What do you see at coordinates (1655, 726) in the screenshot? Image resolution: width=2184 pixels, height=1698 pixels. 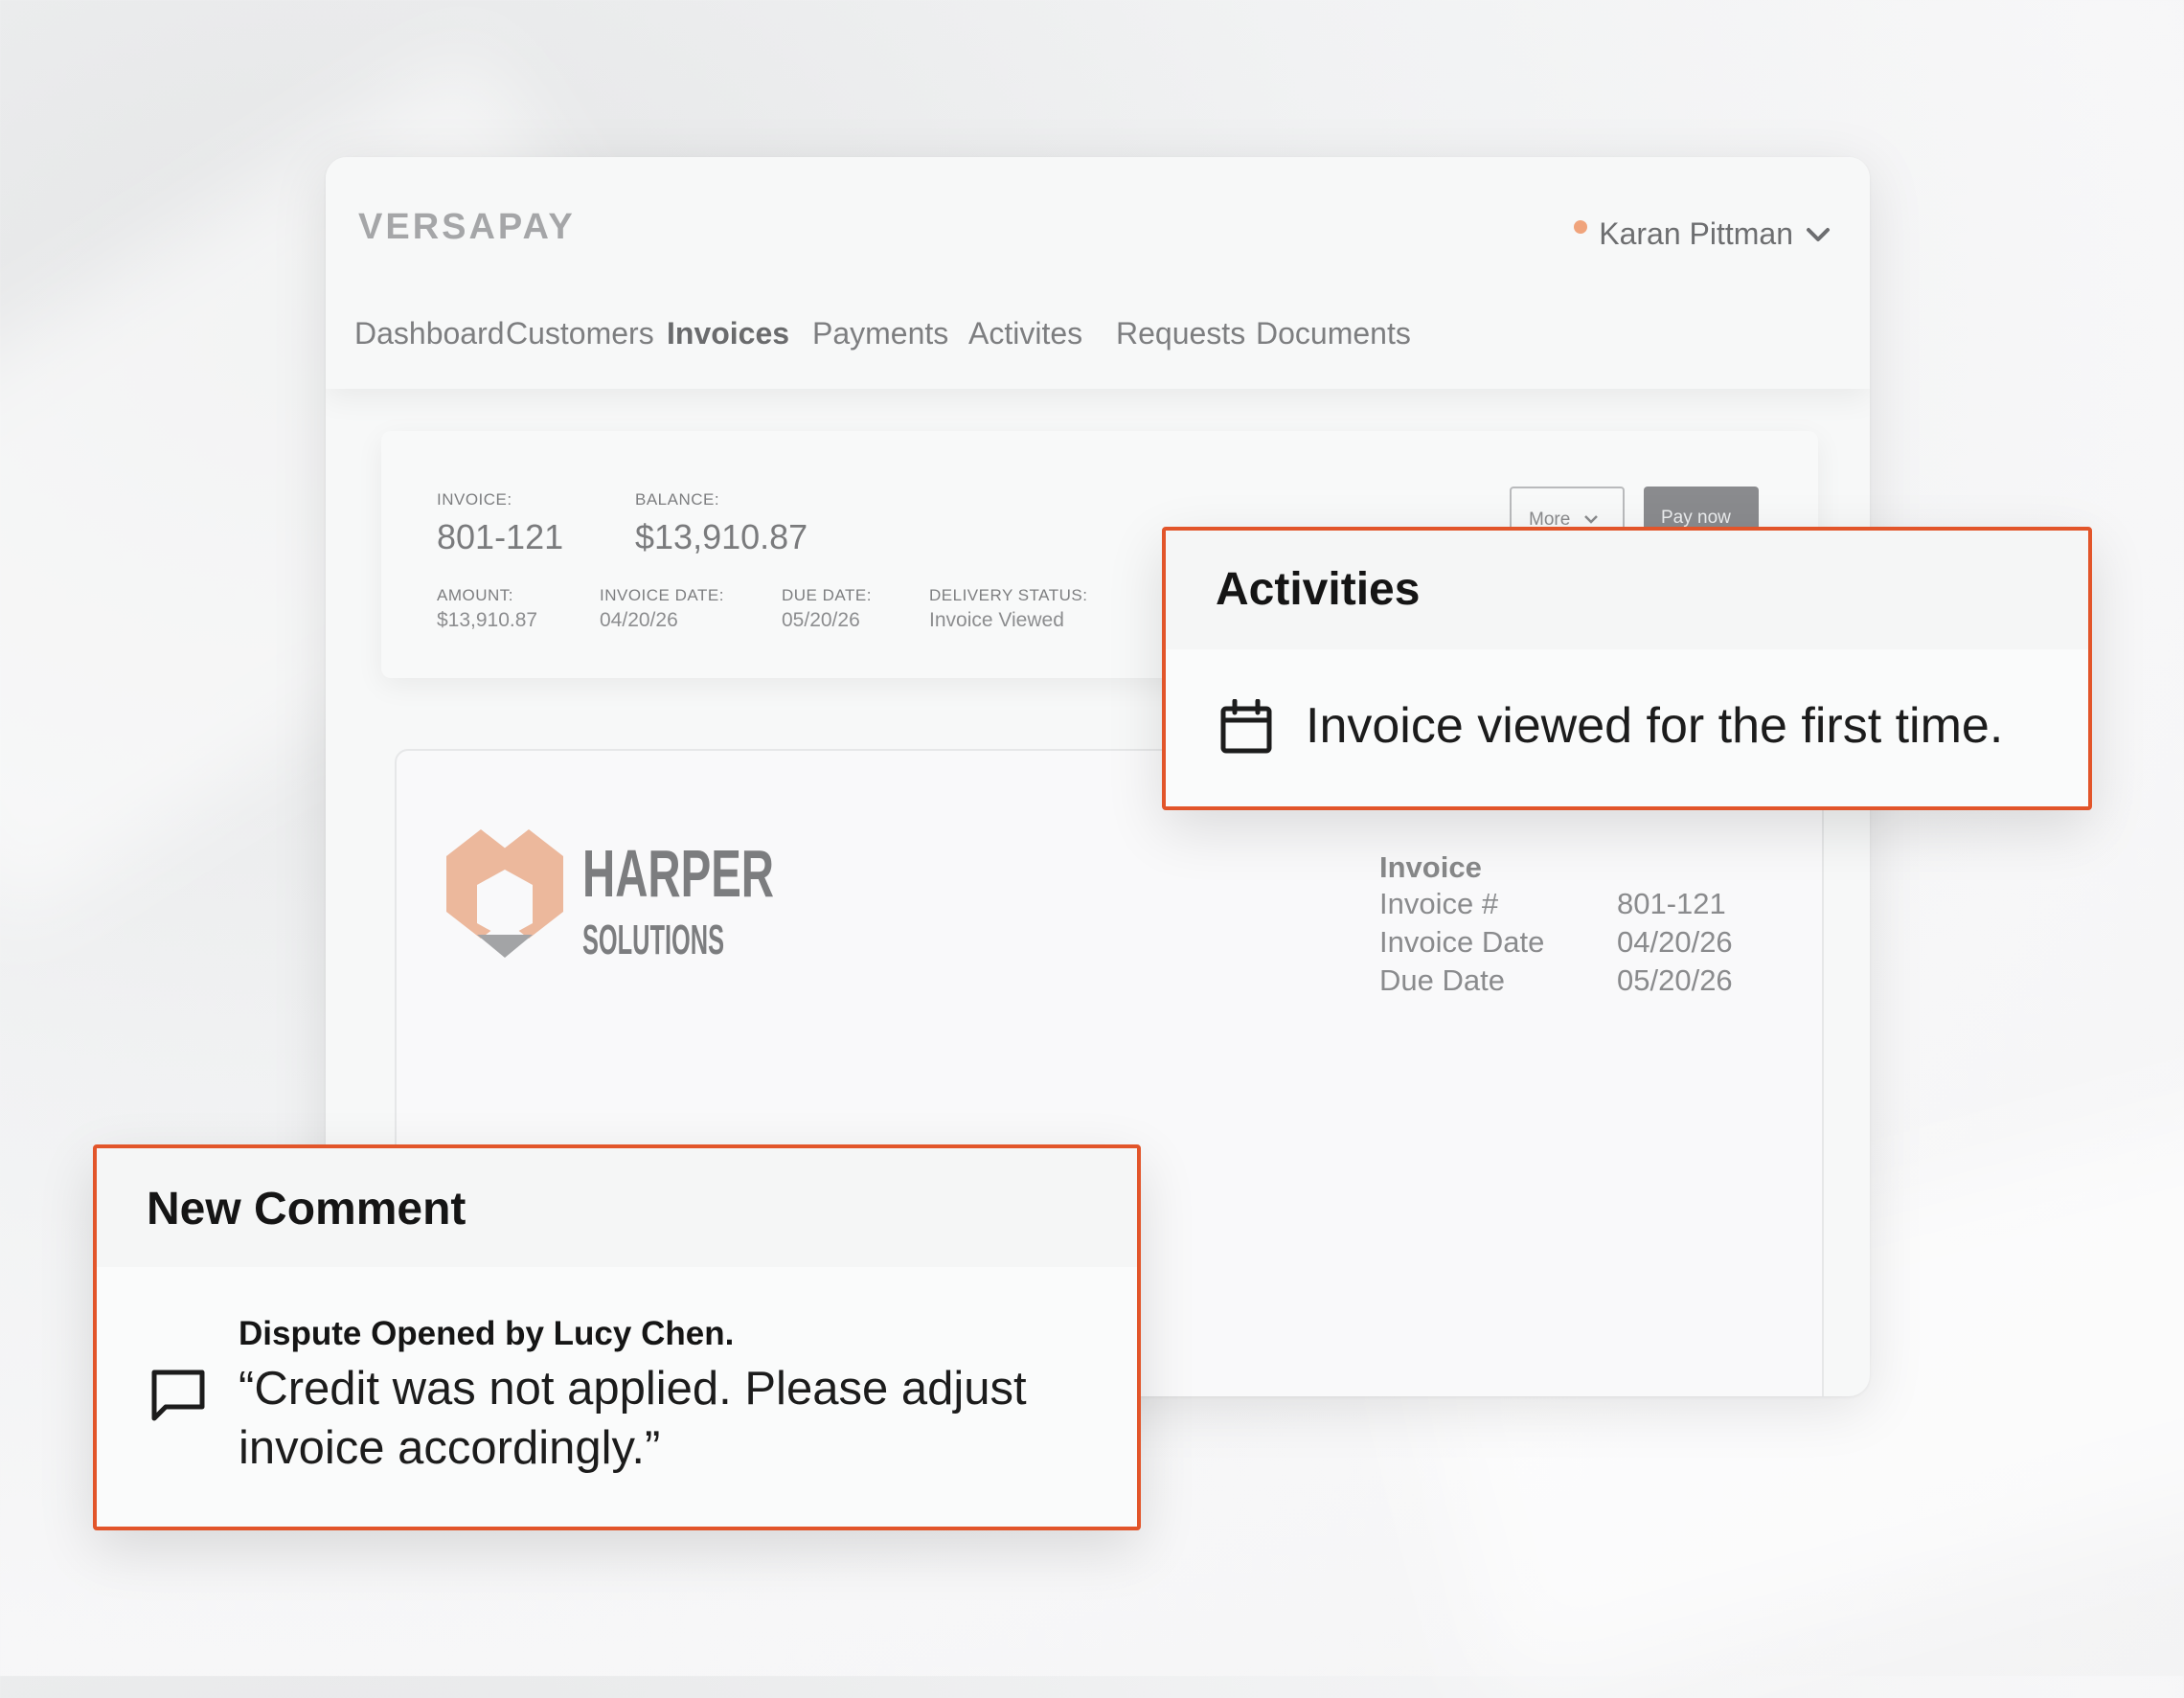 I see `activity-text: Invoice viewed for the first time.` at bounding box center [1655, 726].